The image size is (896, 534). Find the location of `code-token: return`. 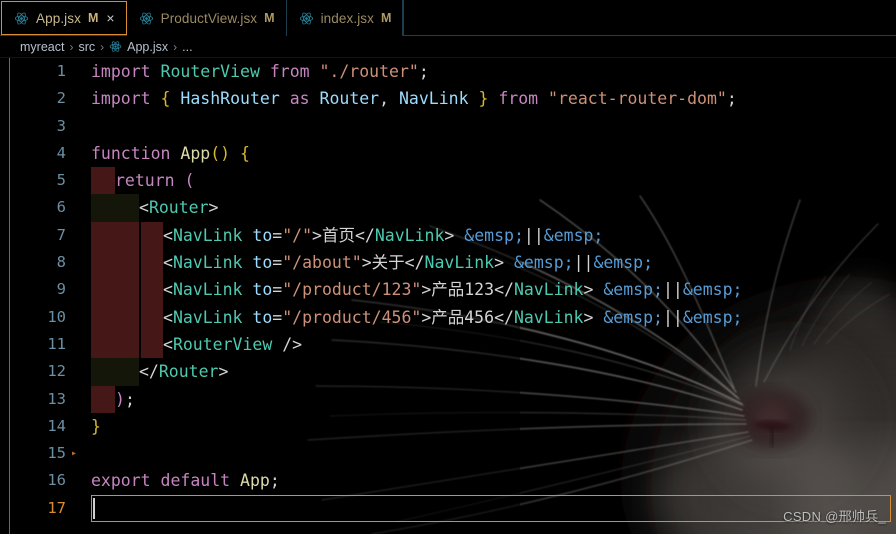

code-token: return is located at coordinates (150, 181).